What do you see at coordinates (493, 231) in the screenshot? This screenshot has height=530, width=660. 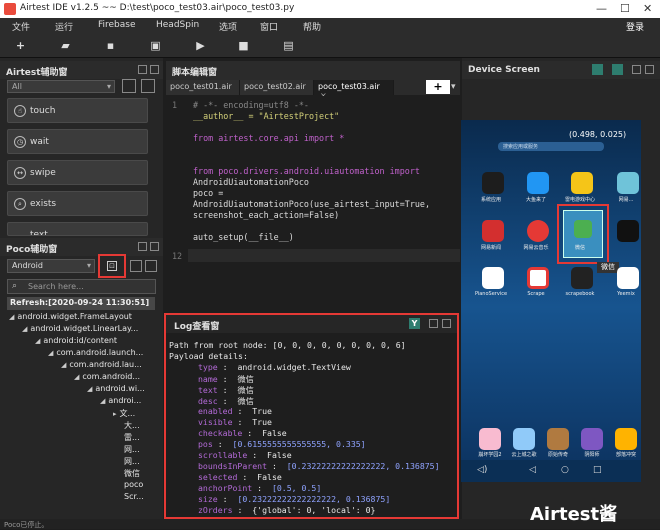 I see `netease-news-icon` at bounding box center [493, 231].